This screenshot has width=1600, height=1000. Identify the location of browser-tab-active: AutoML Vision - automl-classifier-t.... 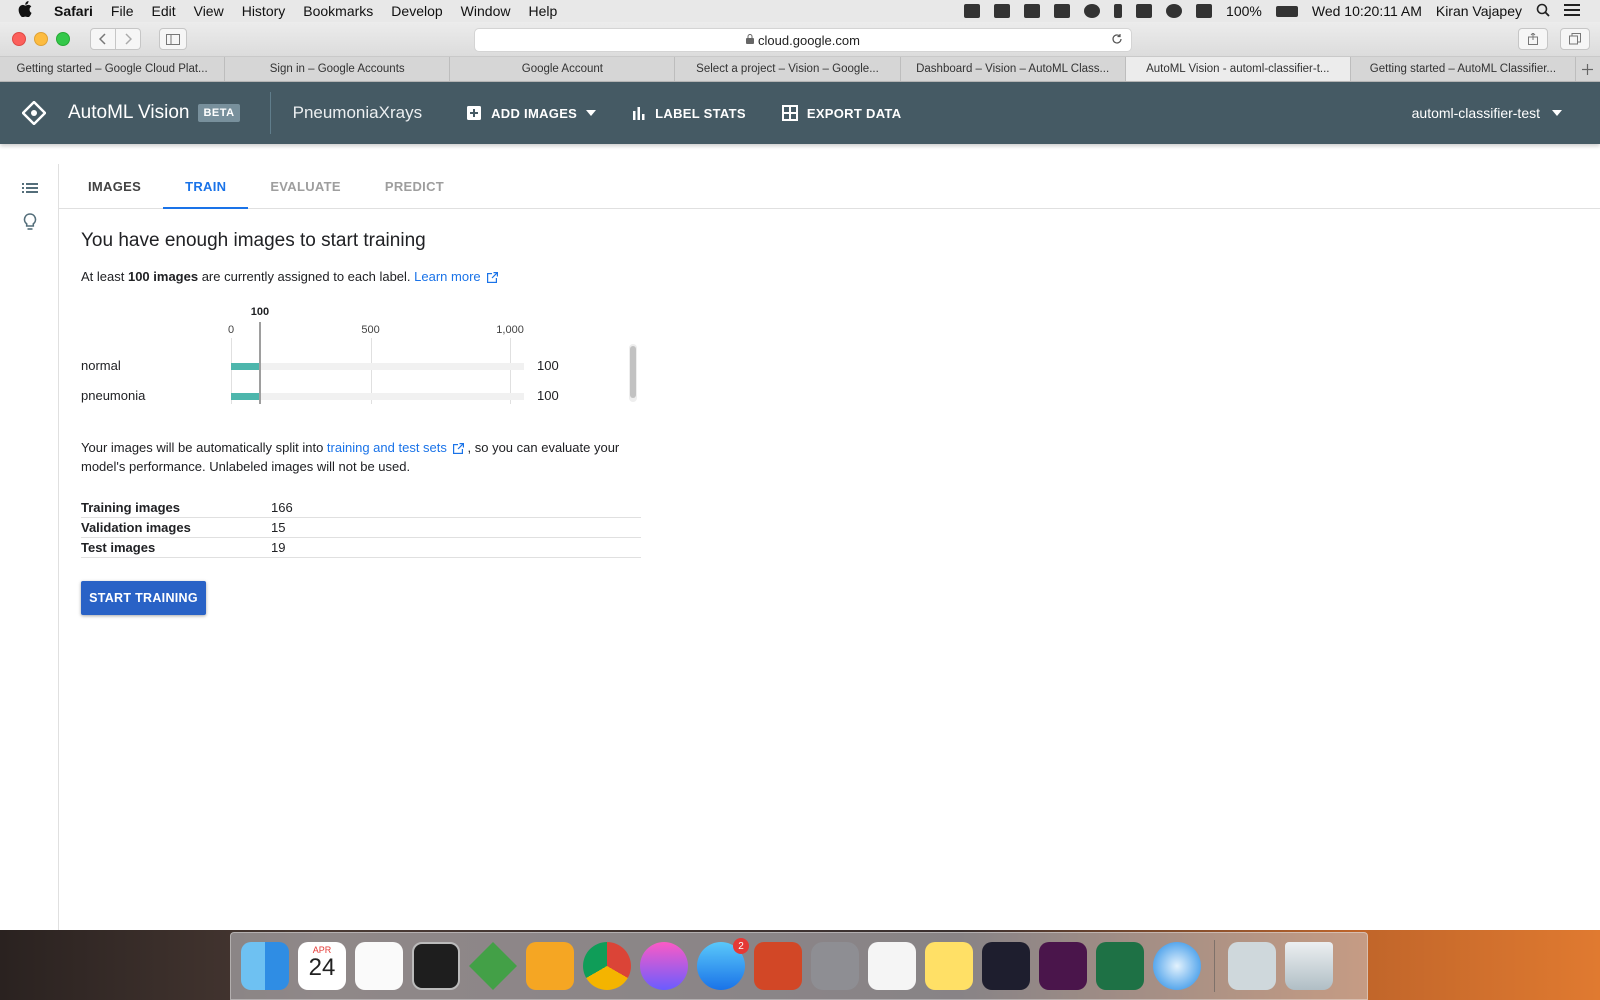
(1238, 69).